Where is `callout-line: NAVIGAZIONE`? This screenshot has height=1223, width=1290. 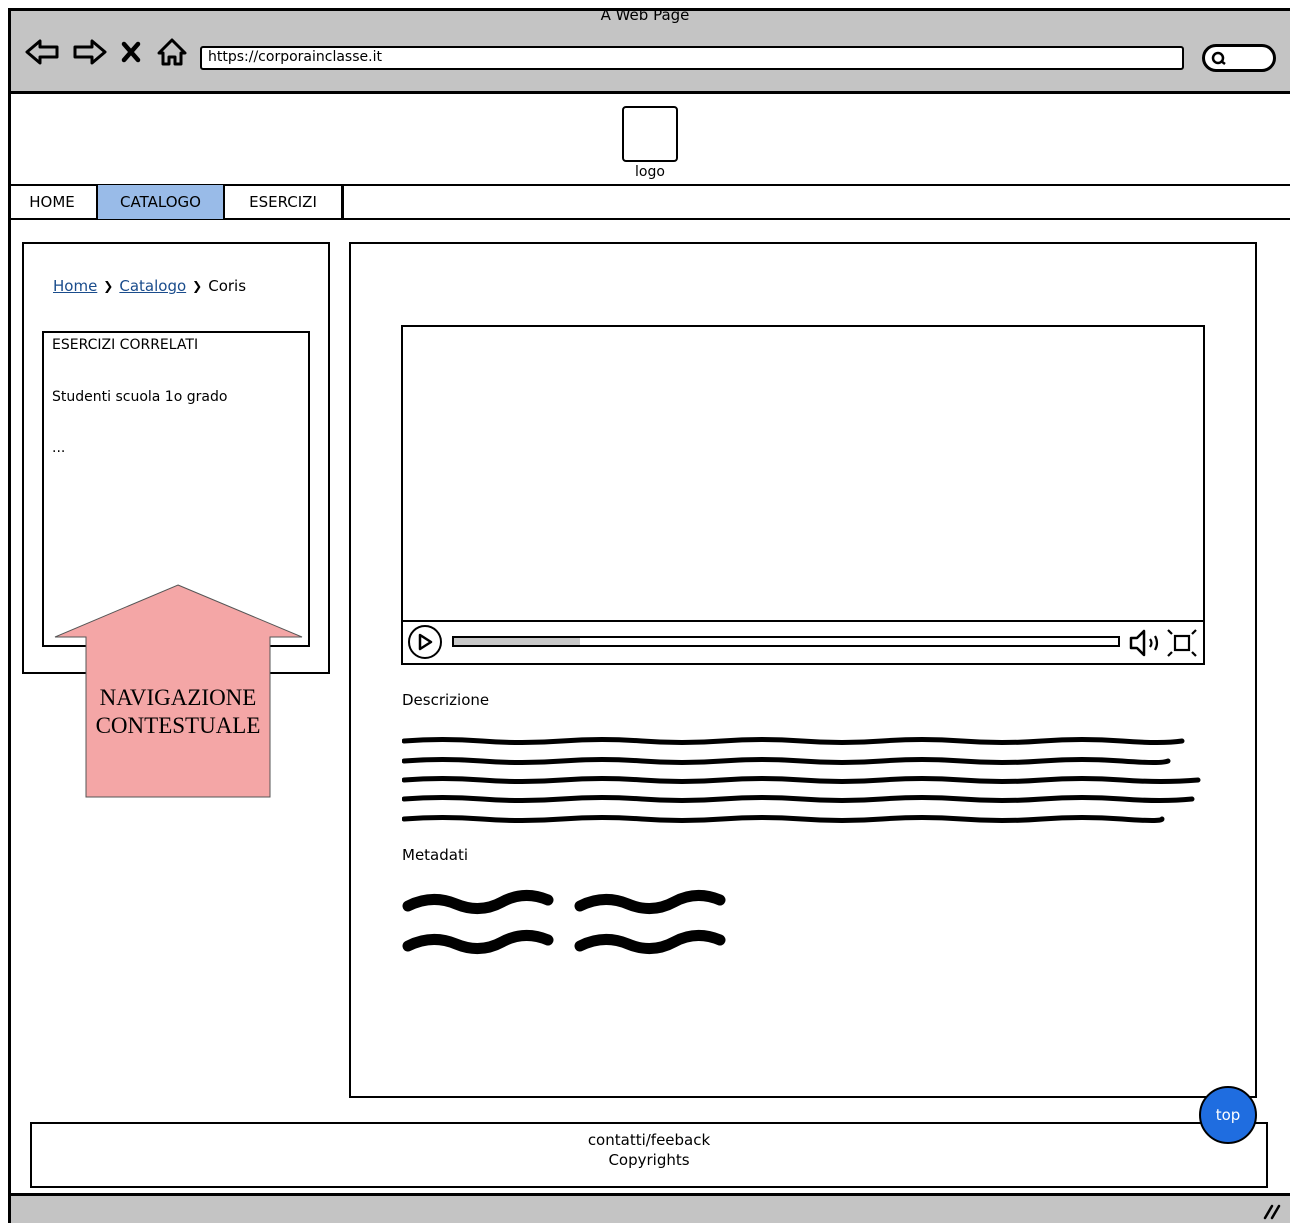
callout-line: NAVIGAZIONE is located at coordinates (178, 697).